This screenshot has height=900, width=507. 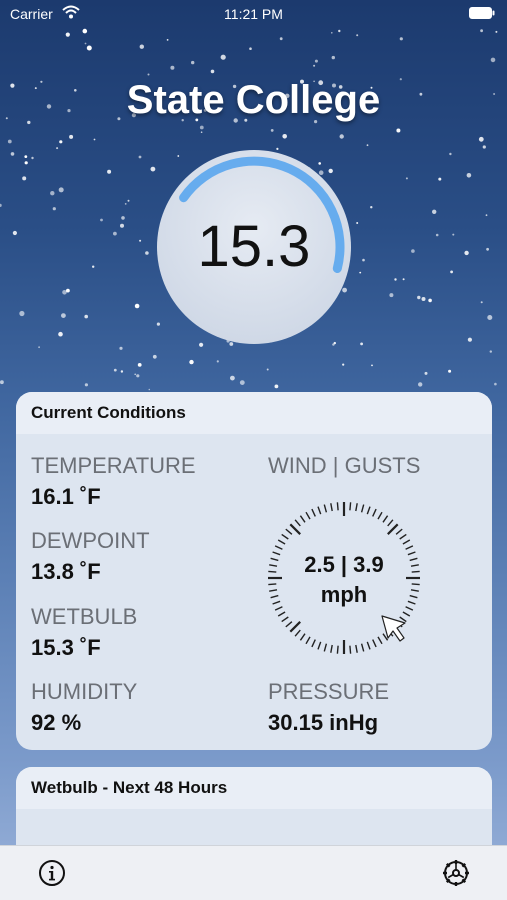 I want to click on wind-speeds: 2.5 | 3.9, so click(x=344, y=564).